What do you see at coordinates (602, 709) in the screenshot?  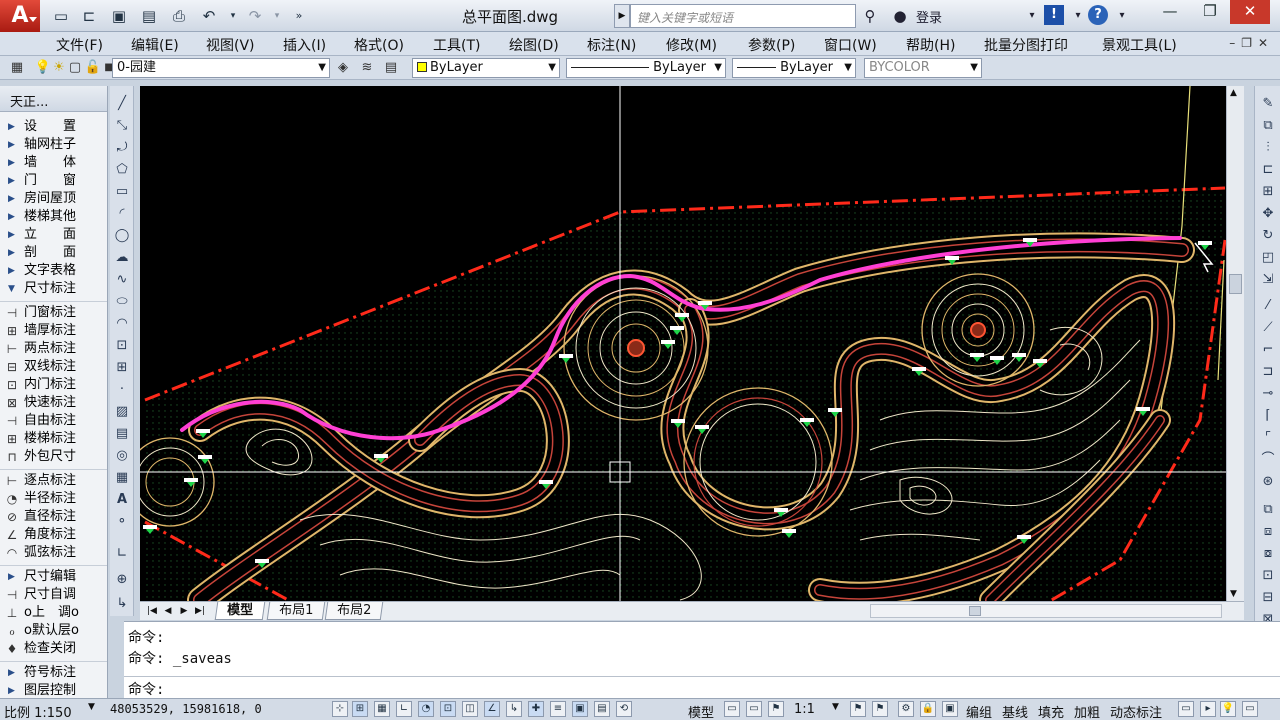 I see `quick-properties-icon: ▤` at bounding box center [602, 709].